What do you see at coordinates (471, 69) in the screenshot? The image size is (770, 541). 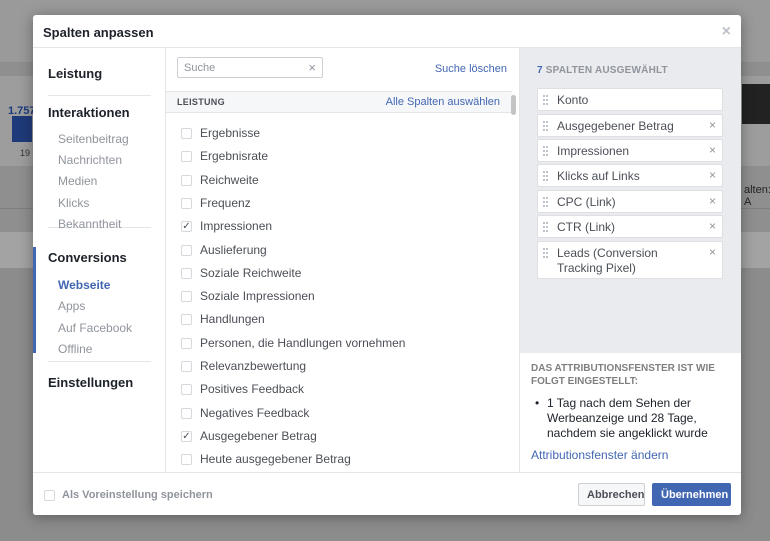 I see `clear-search-link: Suche löschen` at bounding box center [471, 69].